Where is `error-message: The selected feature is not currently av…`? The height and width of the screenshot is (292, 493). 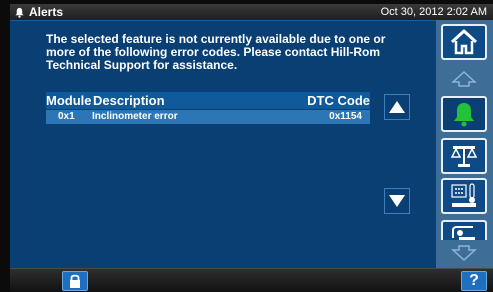
error-message: The selected feature is not currently av… is located at coordinates (216, 52).